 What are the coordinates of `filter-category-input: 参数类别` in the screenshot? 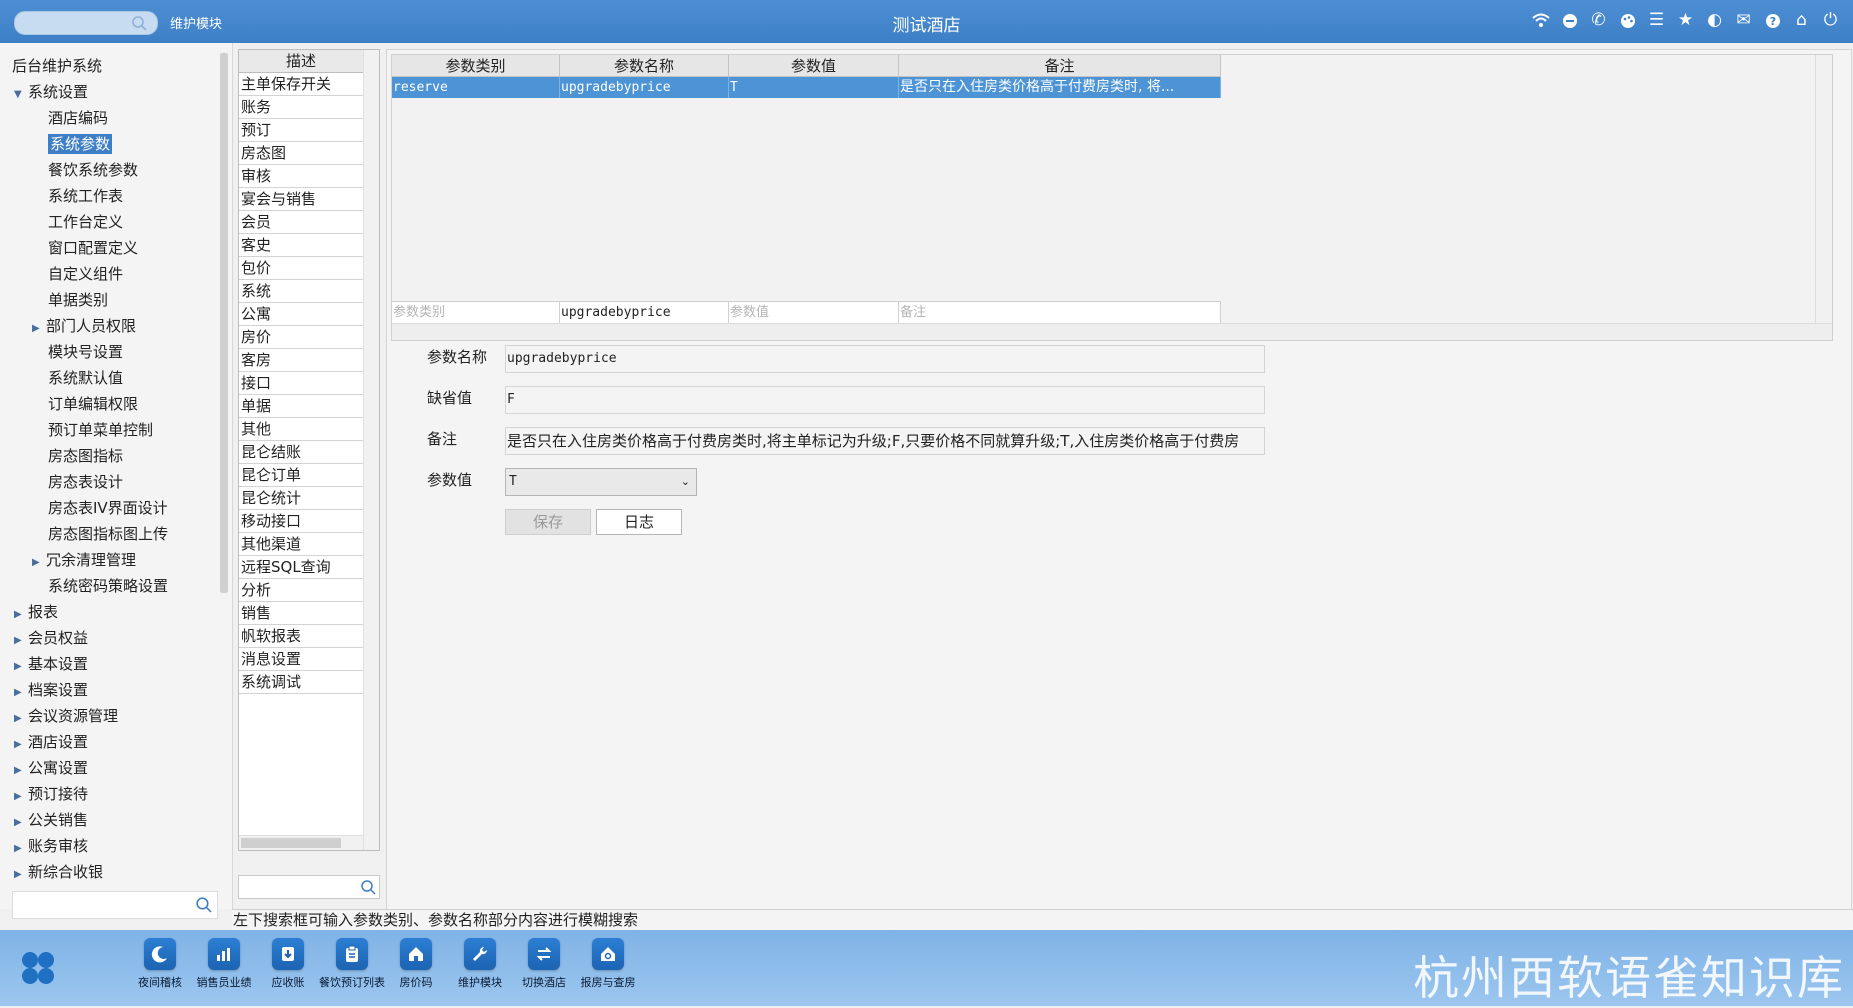 It's located at (476, 313).